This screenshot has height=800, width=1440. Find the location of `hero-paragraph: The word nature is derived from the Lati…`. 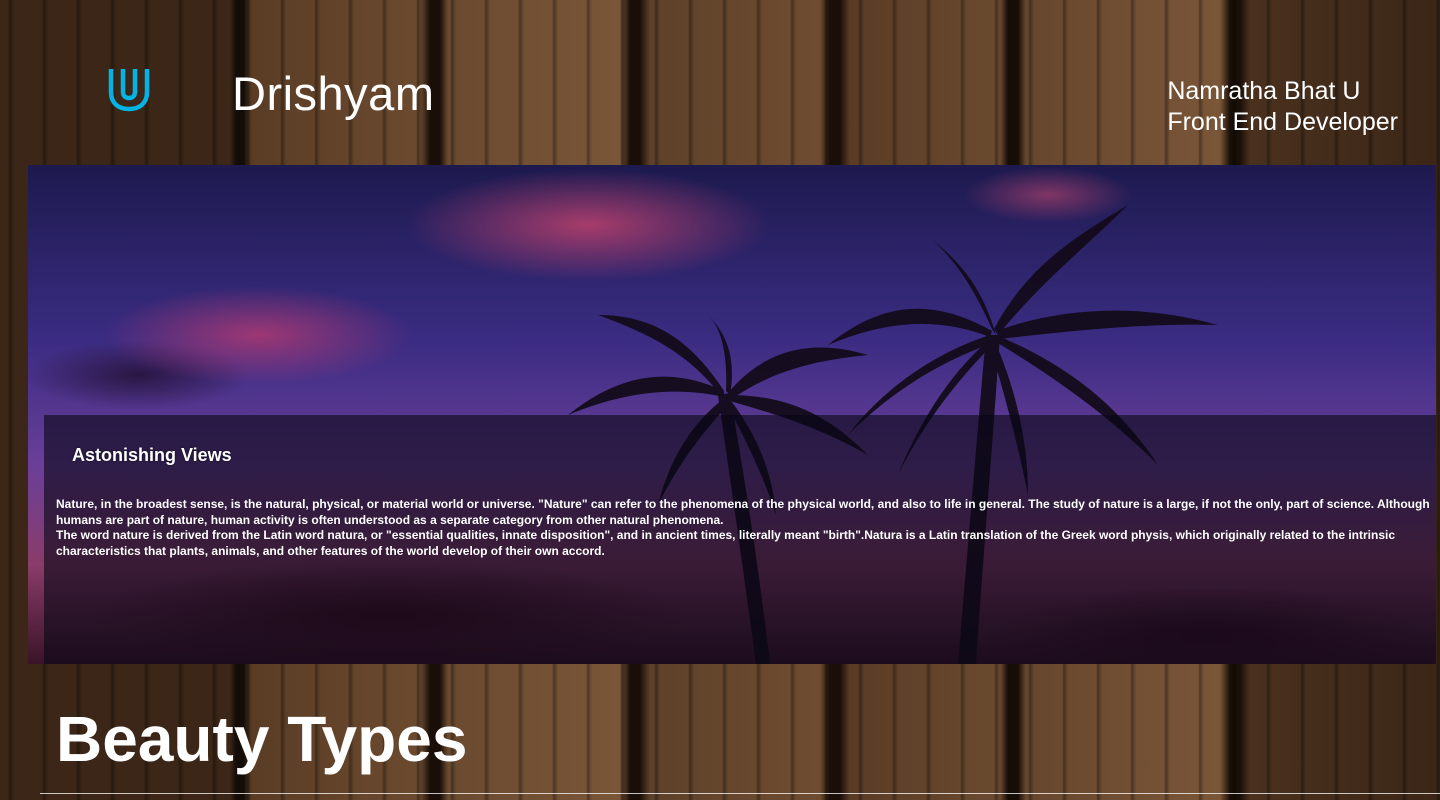

hero-paragraph: The word nature is derived from the Lati… is located at coordinates (726, 543).